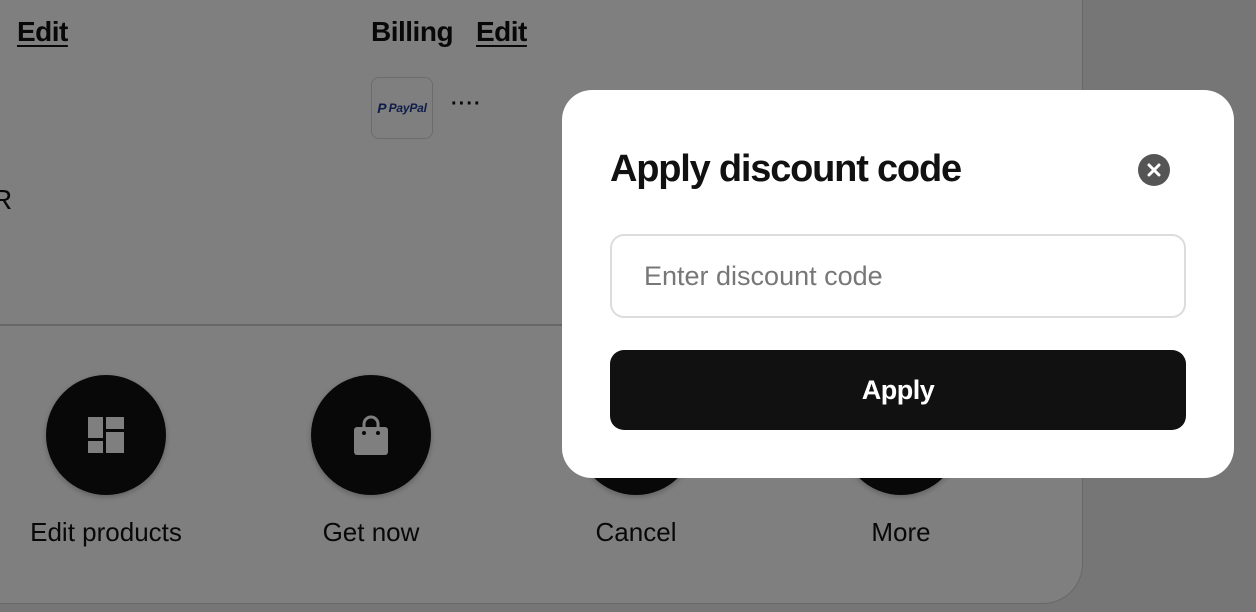  What do you see at coordinates (786, 169) in the screenshot?
I see `dialog-title: Apply discount code` at bounding box center [786, 169].